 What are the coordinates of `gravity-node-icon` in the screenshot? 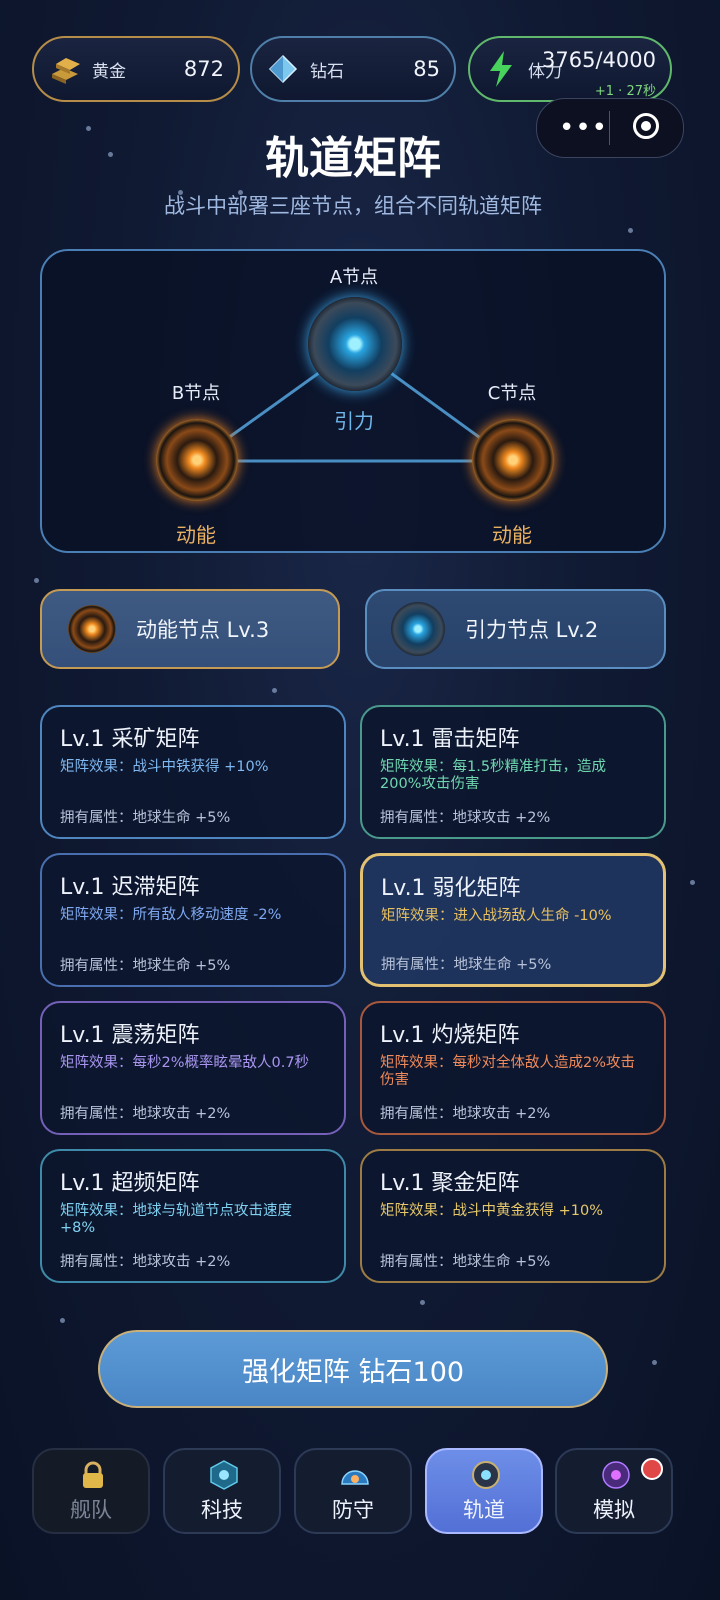 It's located at (418, 629).